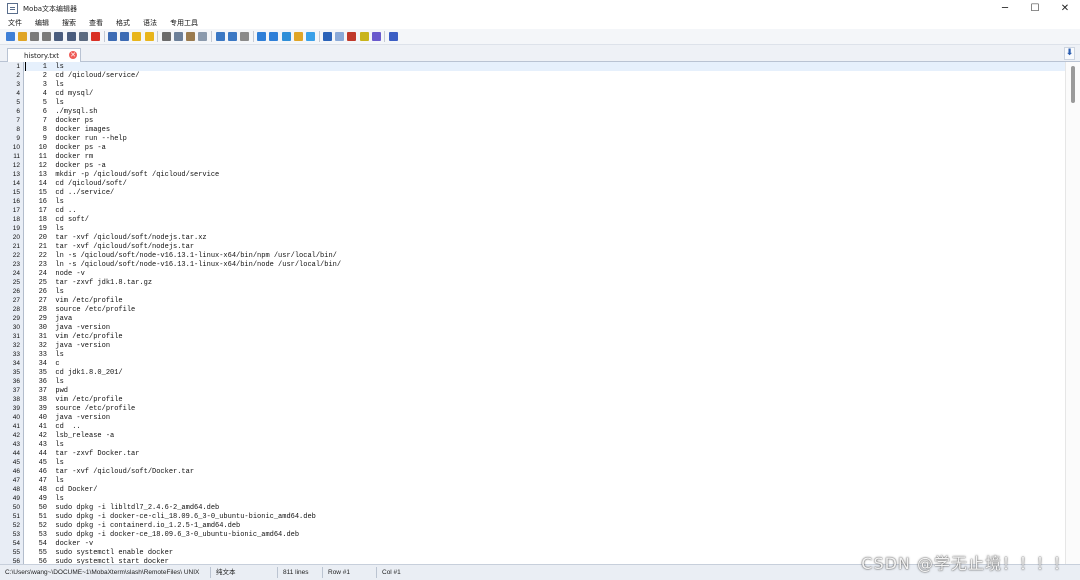 The width and height of the screenshot is (1080, 580). I want to click on editor-line: 2 2 cd /qicloud/service/, so click(540, 75).